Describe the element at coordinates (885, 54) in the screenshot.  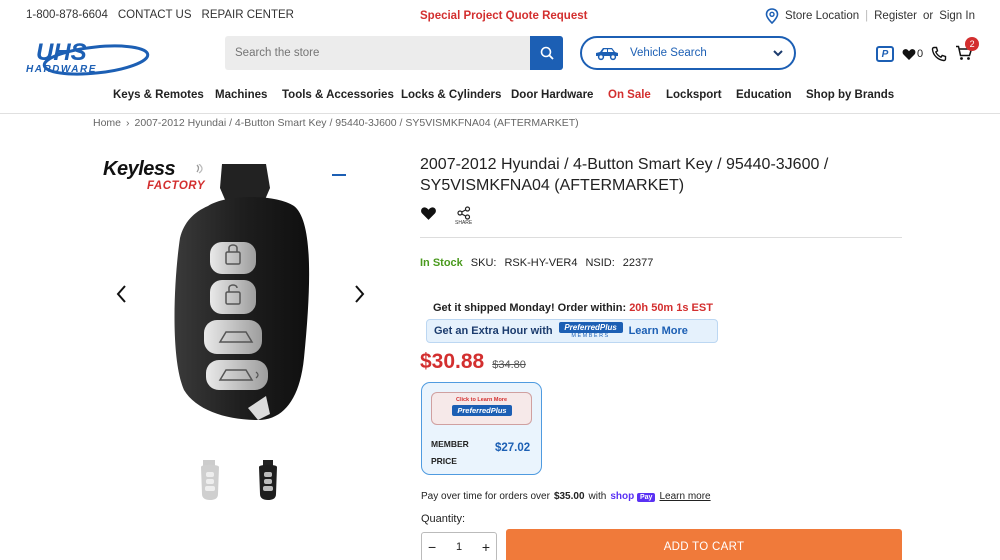
I see `preferred-plus-icon: P` at that location.